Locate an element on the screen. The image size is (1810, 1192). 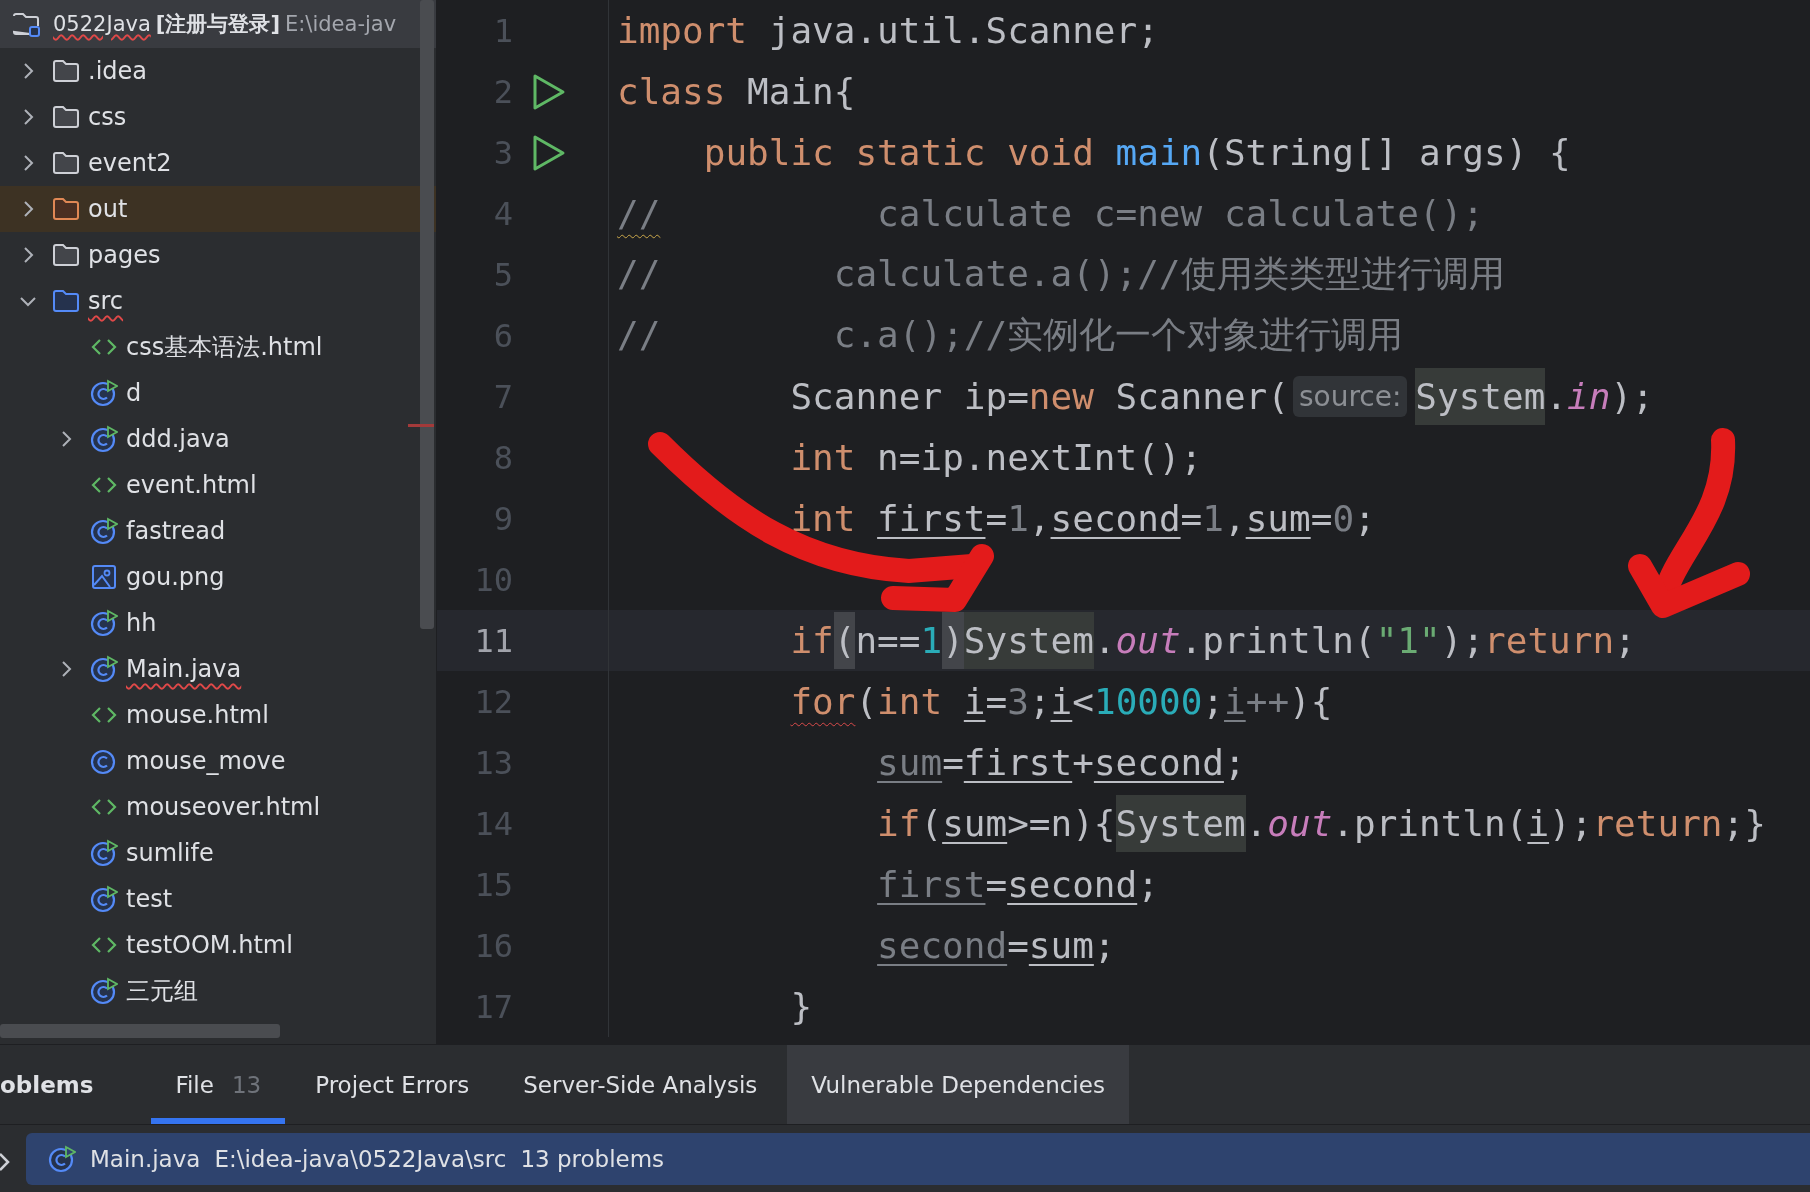
code-line: // c.a();//实例化一个对象进行调用 is located at coordinates (1010, 335).